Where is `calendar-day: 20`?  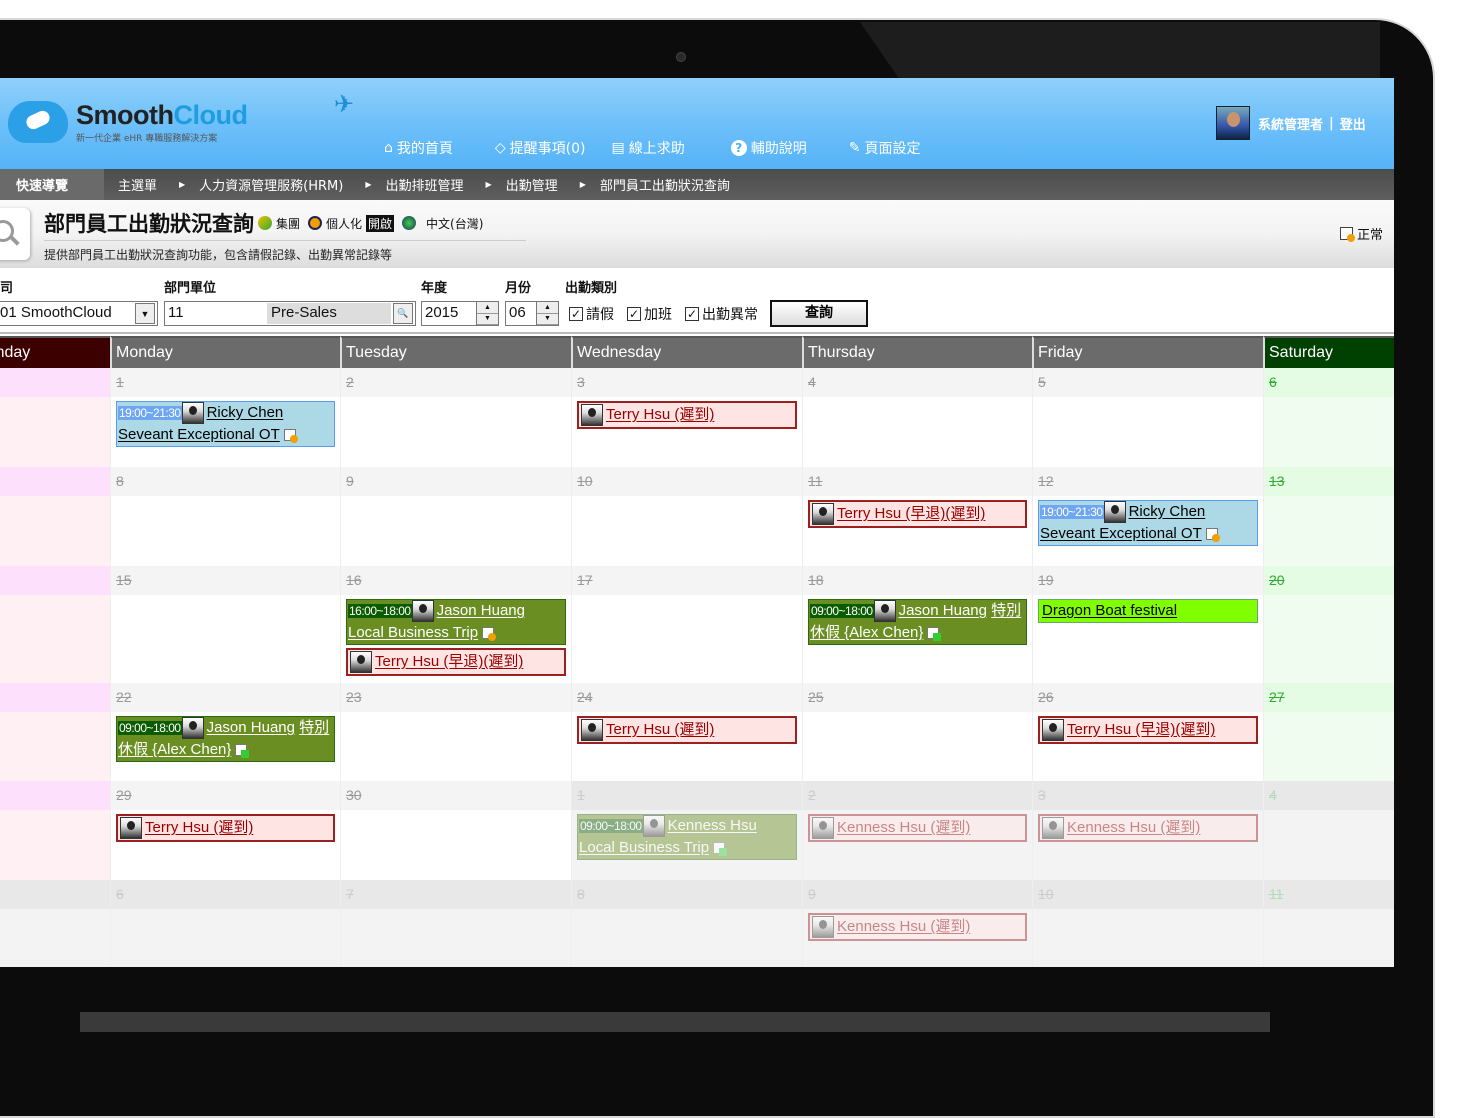
calendar-day: 20 is located at coordinates (1328, 624).